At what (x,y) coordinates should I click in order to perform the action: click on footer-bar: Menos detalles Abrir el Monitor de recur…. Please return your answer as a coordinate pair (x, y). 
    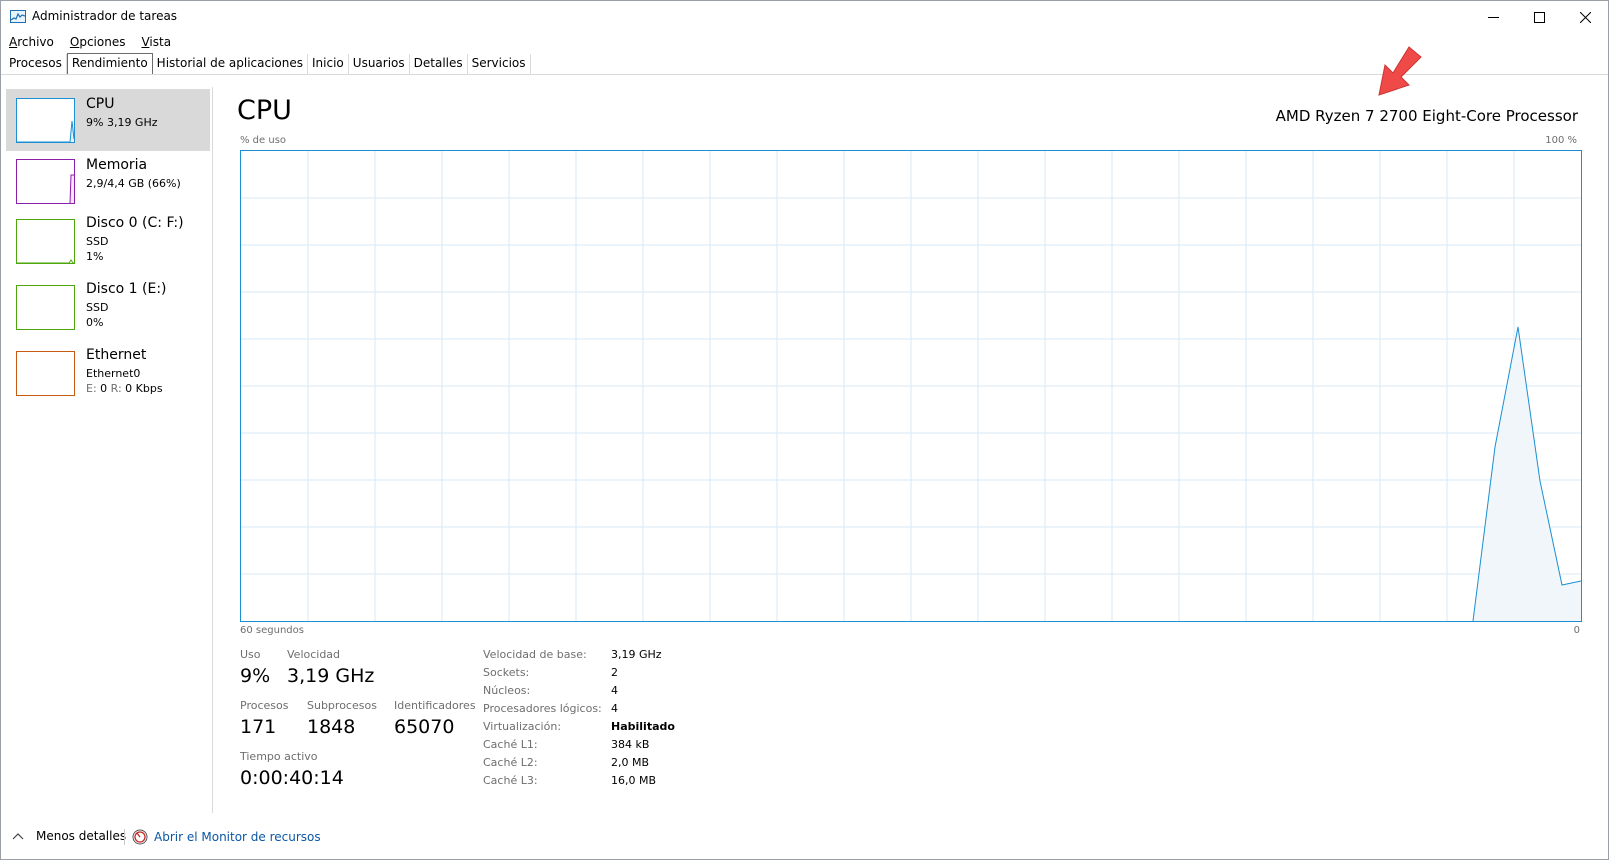
    Looking at the image, I should click on (804, 836).